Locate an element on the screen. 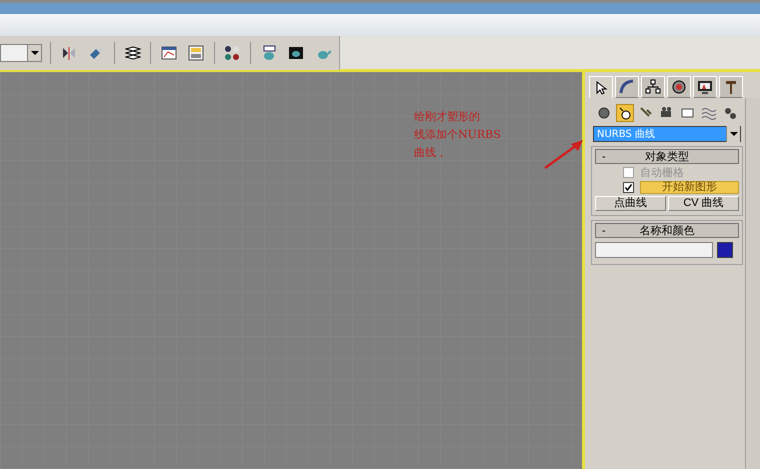 This screenshot has width=760, height=469. curve-type-button: 点曲线 is located at coordinates (630, 203).